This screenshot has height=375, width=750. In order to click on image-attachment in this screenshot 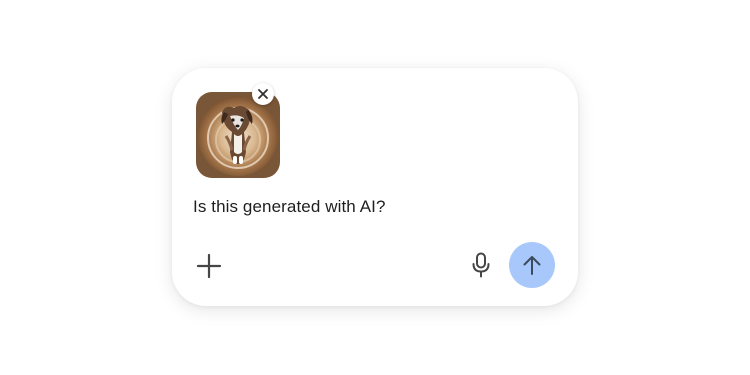, I will do `click(238, 130)`.